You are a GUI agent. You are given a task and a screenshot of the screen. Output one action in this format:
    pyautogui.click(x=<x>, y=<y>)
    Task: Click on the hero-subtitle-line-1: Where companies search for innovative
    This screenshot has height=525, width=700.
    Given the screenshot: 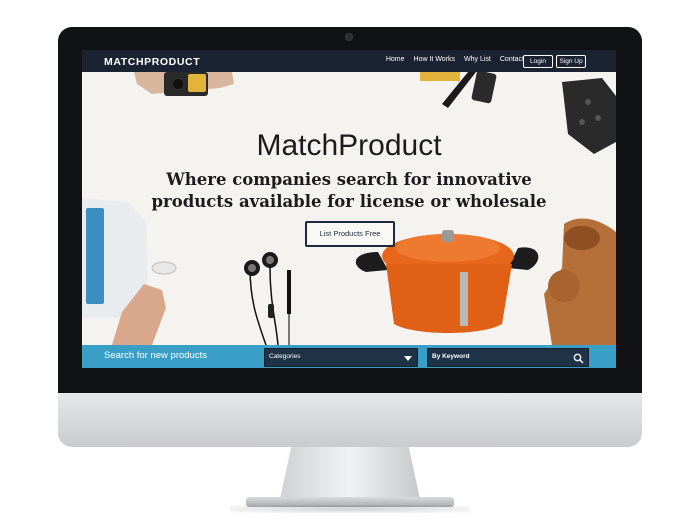 What is the action you would take?
    pyautogui.click(x=349, y=179)
    